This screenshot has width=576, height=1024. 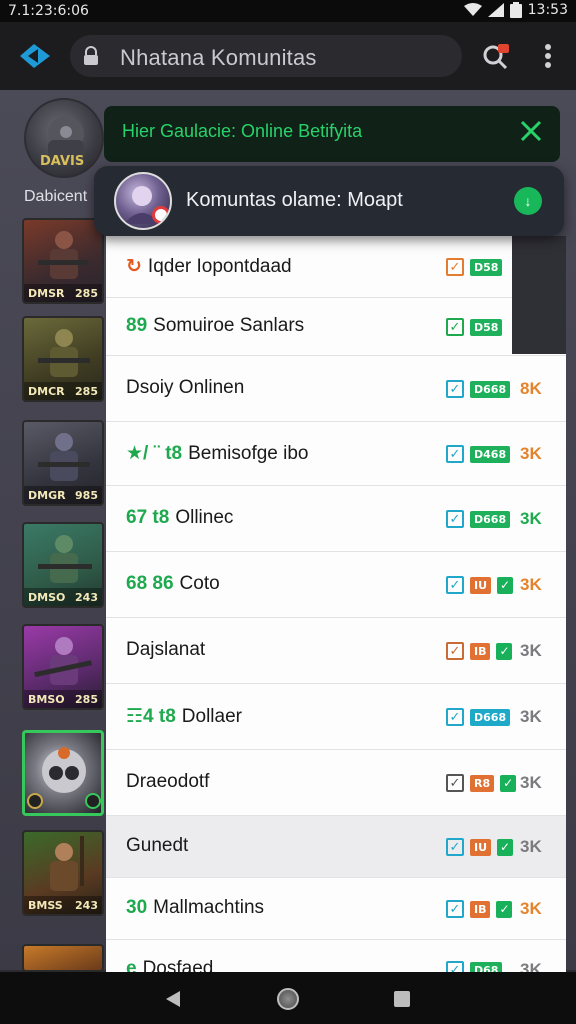 I want to click on list-item-status: ✓ D668, so click(x=478, y=717).